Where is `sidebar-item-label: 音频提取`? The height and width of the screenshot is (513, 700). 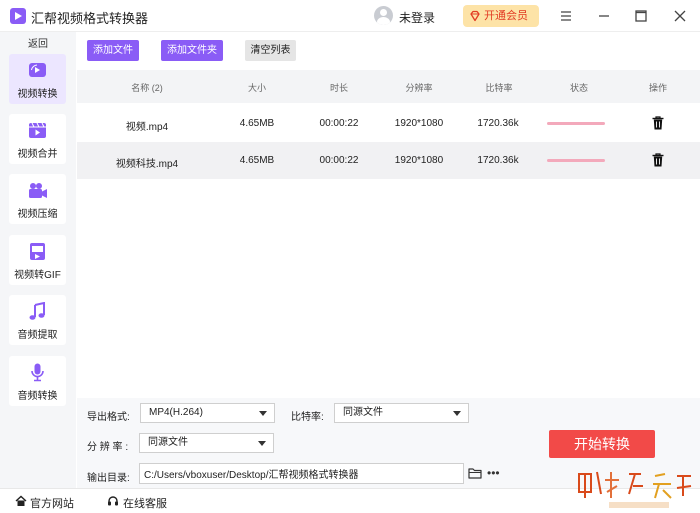 sidebar-item-label: 音频提取 is located at coordinates (37, 335).